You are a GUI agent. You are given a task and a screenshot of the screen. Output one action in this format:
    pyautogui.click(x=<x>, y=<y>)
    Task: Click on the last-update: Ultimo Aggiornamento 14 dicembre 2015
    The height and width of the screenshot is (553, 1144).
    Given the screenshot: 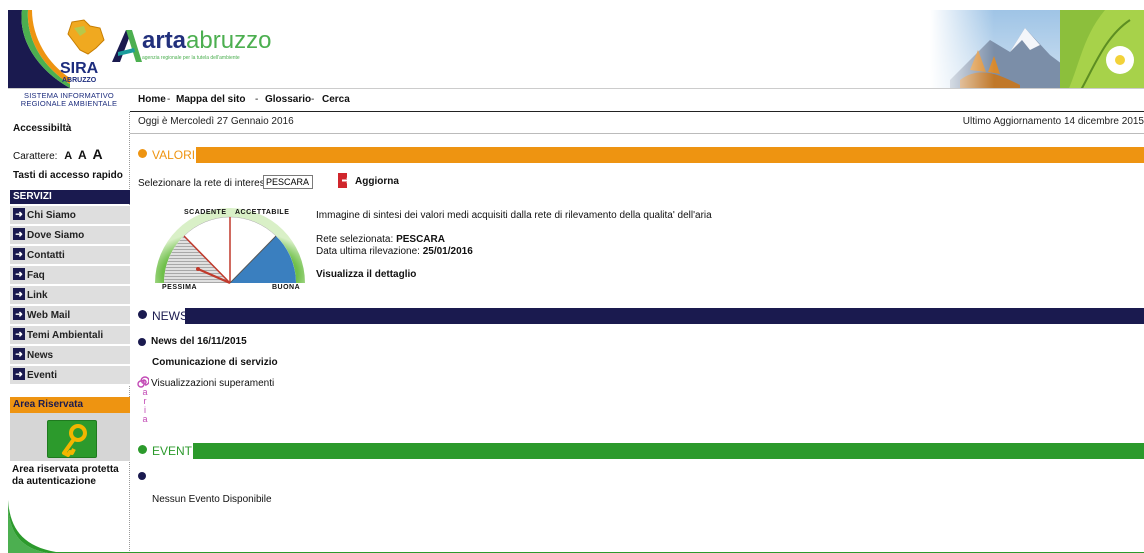 What is the action you would take?
    pyautogui.click(x=1053, y=121)
    